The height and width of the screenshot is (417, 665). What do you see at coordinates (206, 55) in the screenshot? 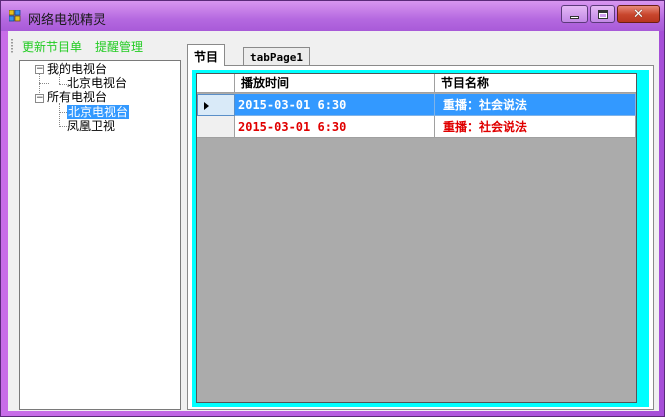
I see `tab-programs: 节目` at bounding box center [206, 55].